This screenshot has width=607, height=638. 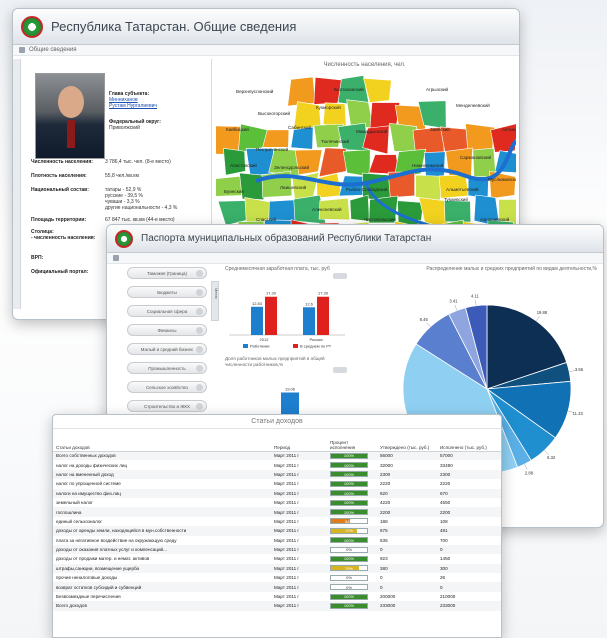 I want to click on col-header-name: Статьи доходов, so click(x=162, y=440).